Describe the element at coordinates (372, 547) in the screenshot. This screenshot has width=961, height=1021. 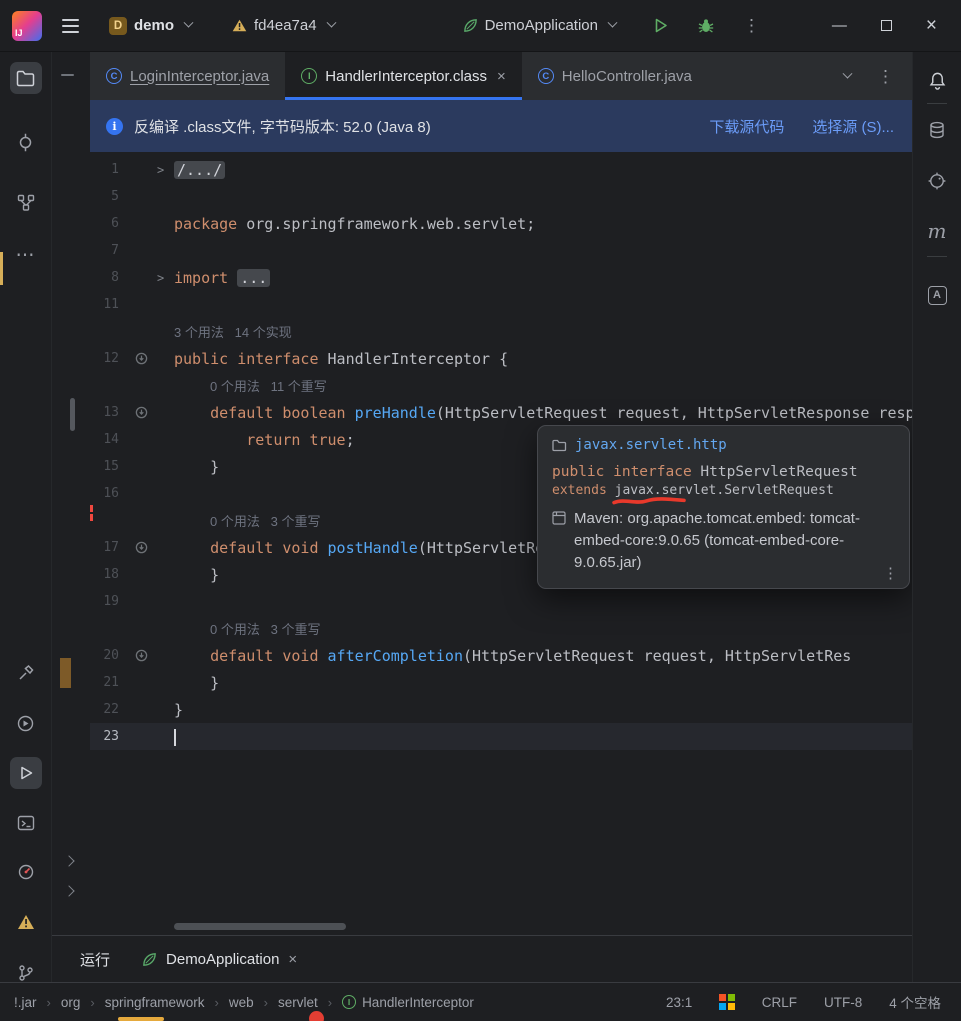
I see `code-token: postHandle` at that location.